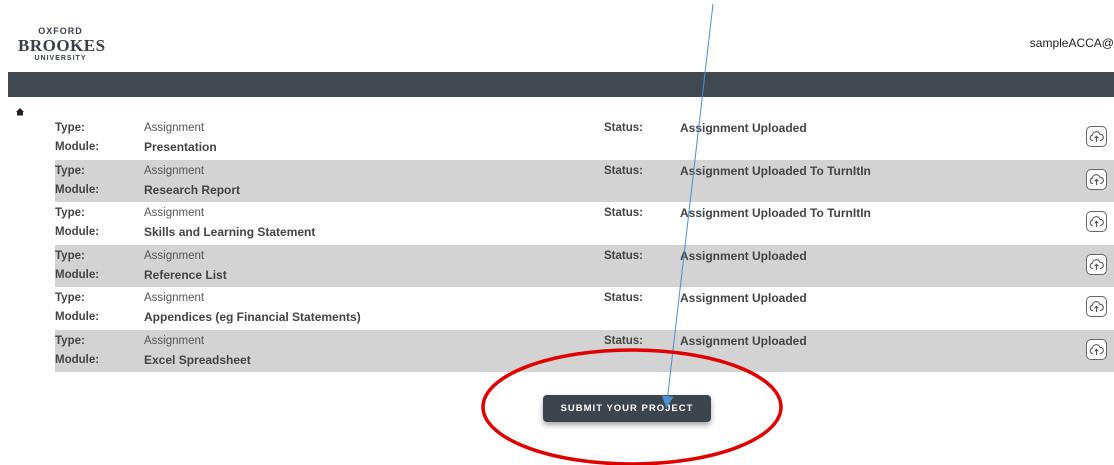 Image resolution: width=1114 pixels, height=465 pixels. Describe the element at coordinates (1072, 43) in the screenshot. I see `user-account: sampleACCA@` at that location.